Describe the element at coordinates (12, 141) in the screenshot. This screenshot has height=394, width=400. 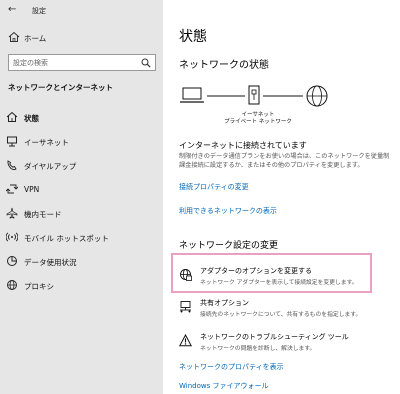
I see `ethernet-icon` at that location.